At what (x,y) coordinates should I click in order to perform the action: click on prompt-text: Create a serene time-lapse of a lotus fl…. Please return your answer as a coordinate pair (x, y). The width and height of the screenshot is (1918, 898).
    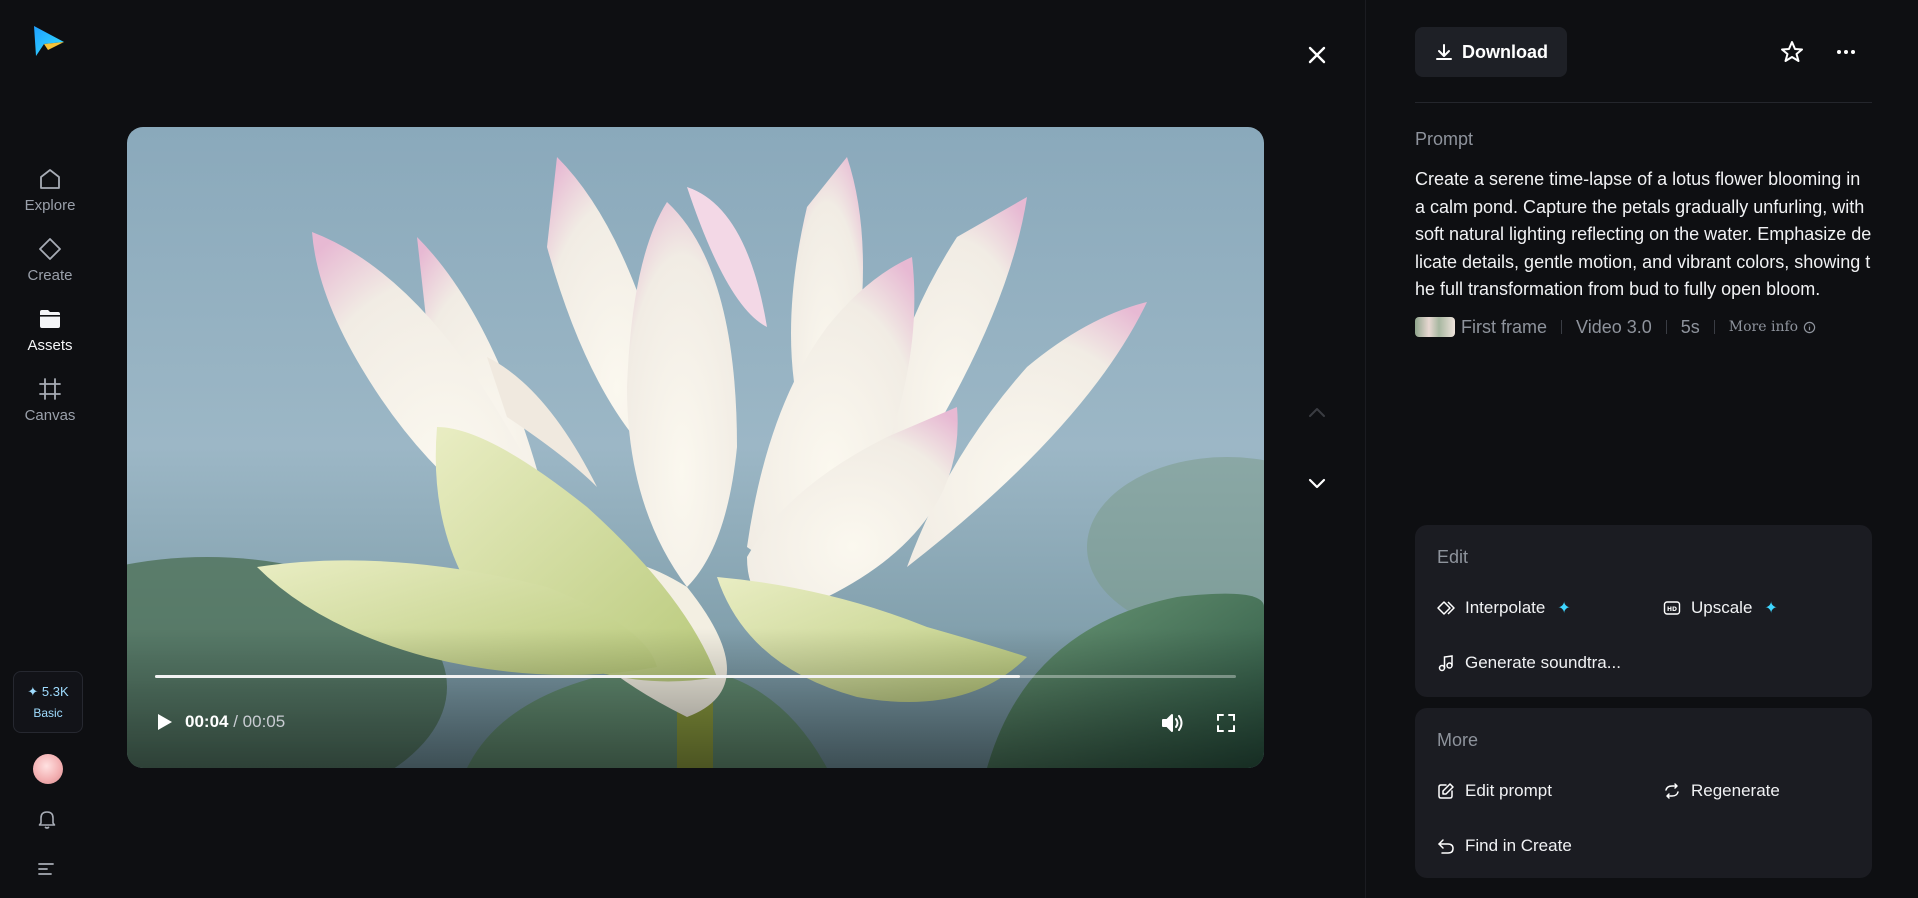
    Looking at the image, I should click on (1643, 234).